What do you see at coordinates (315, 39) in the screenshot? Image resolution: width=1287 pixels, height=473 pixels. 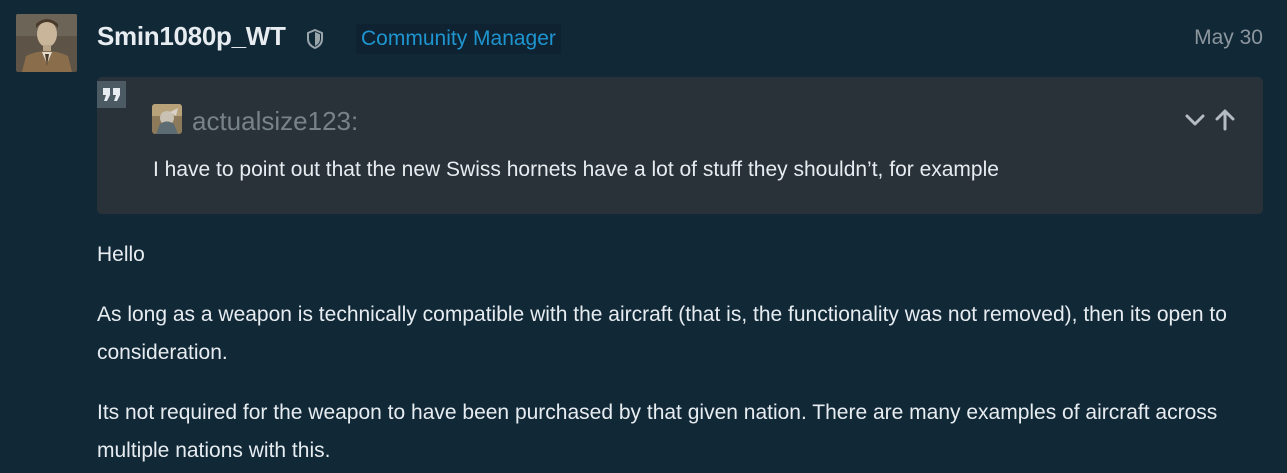 I see `shield-icon` at bounding box center [315, 39].